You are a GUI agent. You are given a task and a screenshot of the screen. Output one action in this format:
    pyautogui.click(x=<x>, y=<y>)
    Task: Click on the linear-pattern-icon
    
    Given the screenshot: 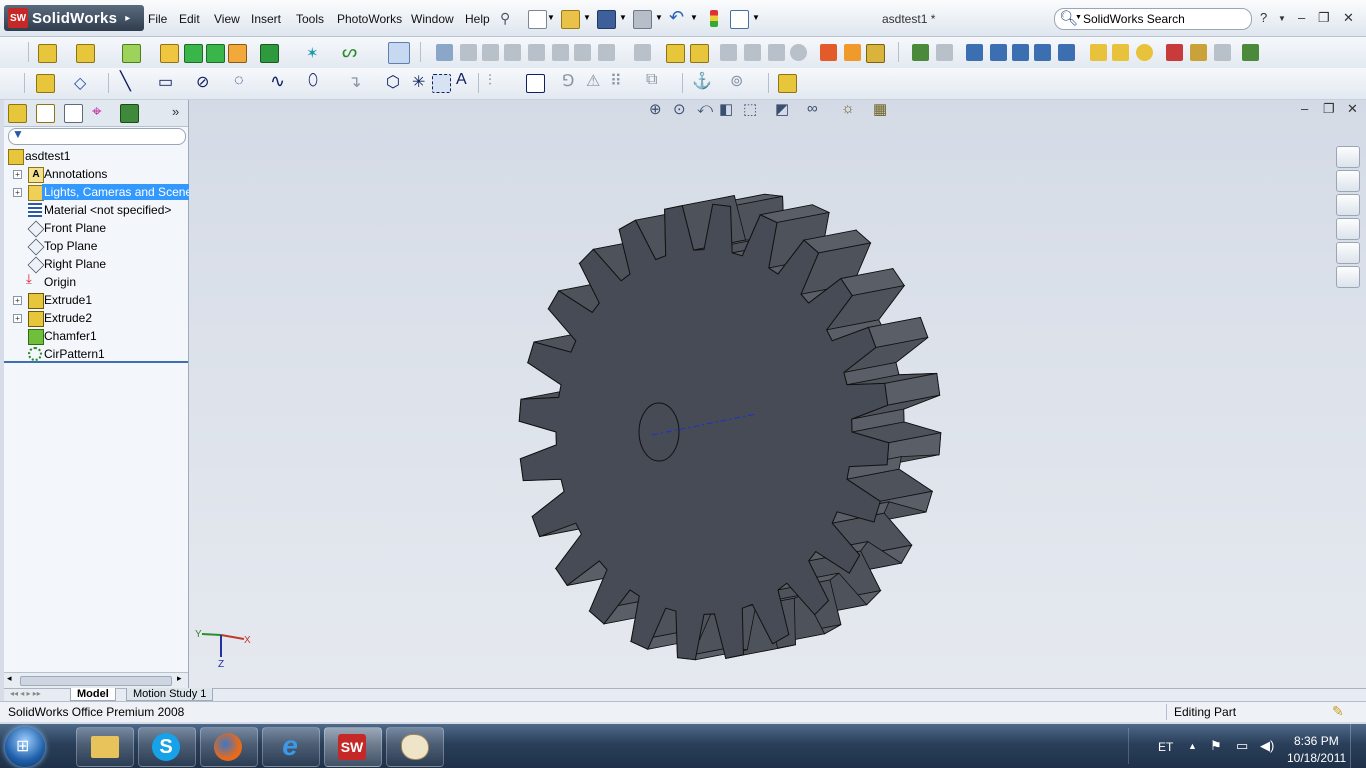 What is the action you would take?
    pyautogui.click(x=269, y=53)
    